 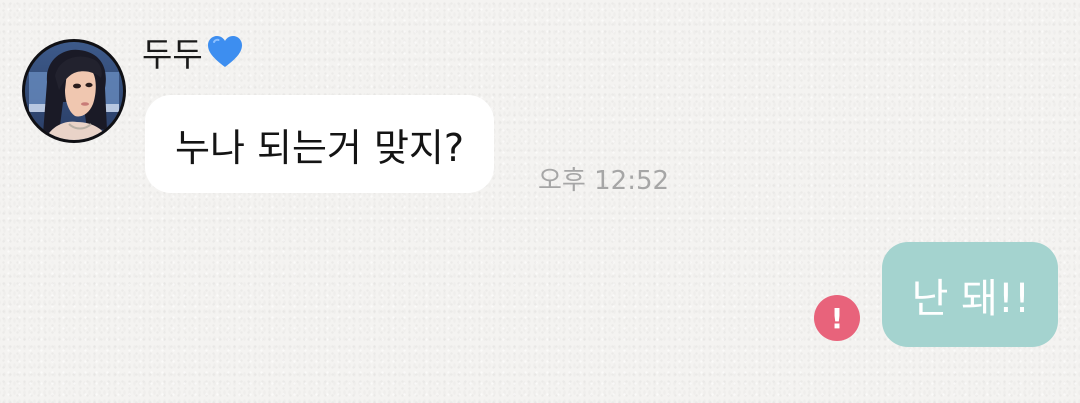 I want to click on incoming-message-text: 누나 되는거 맞지?, so click(x=320, y=147).